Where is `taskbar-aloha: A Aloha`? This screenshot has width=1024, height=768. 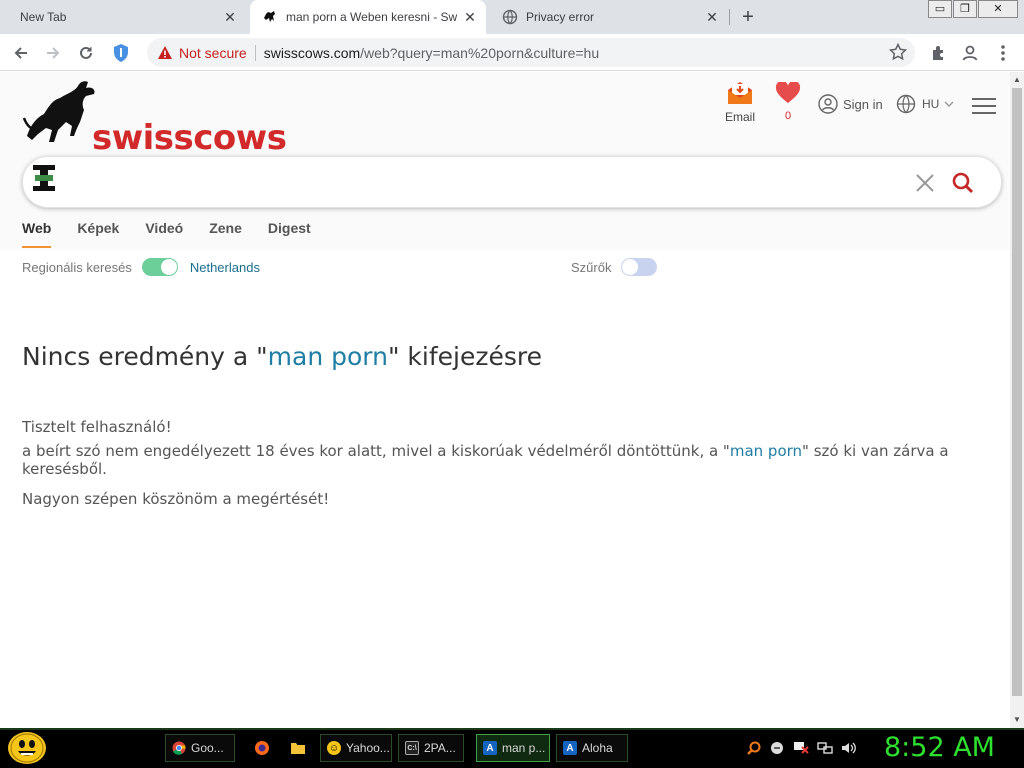 taskbar-aloha: A Aloha is located at coordinates (592, 748).